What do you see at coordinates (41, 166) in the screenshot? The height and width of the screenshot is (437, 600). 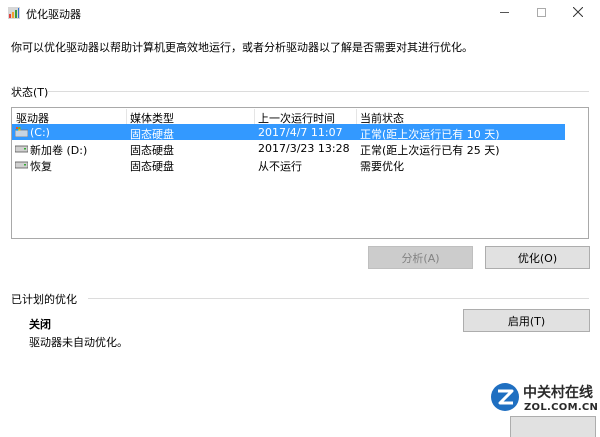 I see `drive-name: 恢复` at bounding box center [41, 166].